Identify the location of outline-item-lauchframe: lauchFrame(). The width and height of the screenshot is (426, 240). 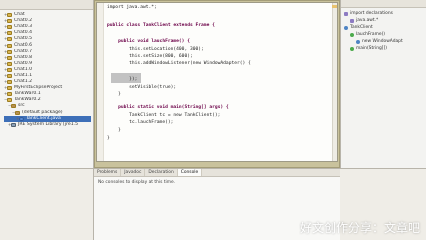
(384, 34).